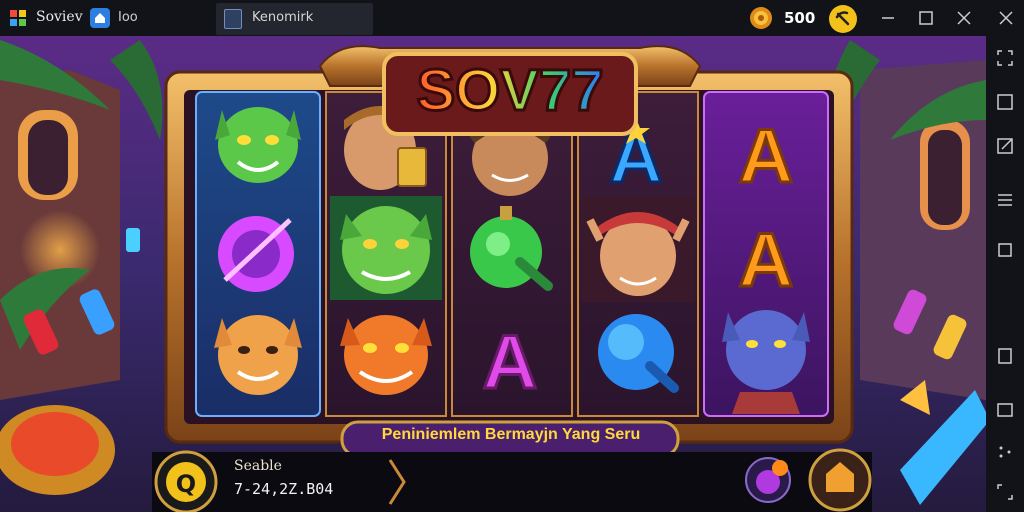 Image resolution: width=1024 pixels, height=512 pixels. Describe the element at coordinates (186, 482) in the screenshot. I see `menu-button` at that location.